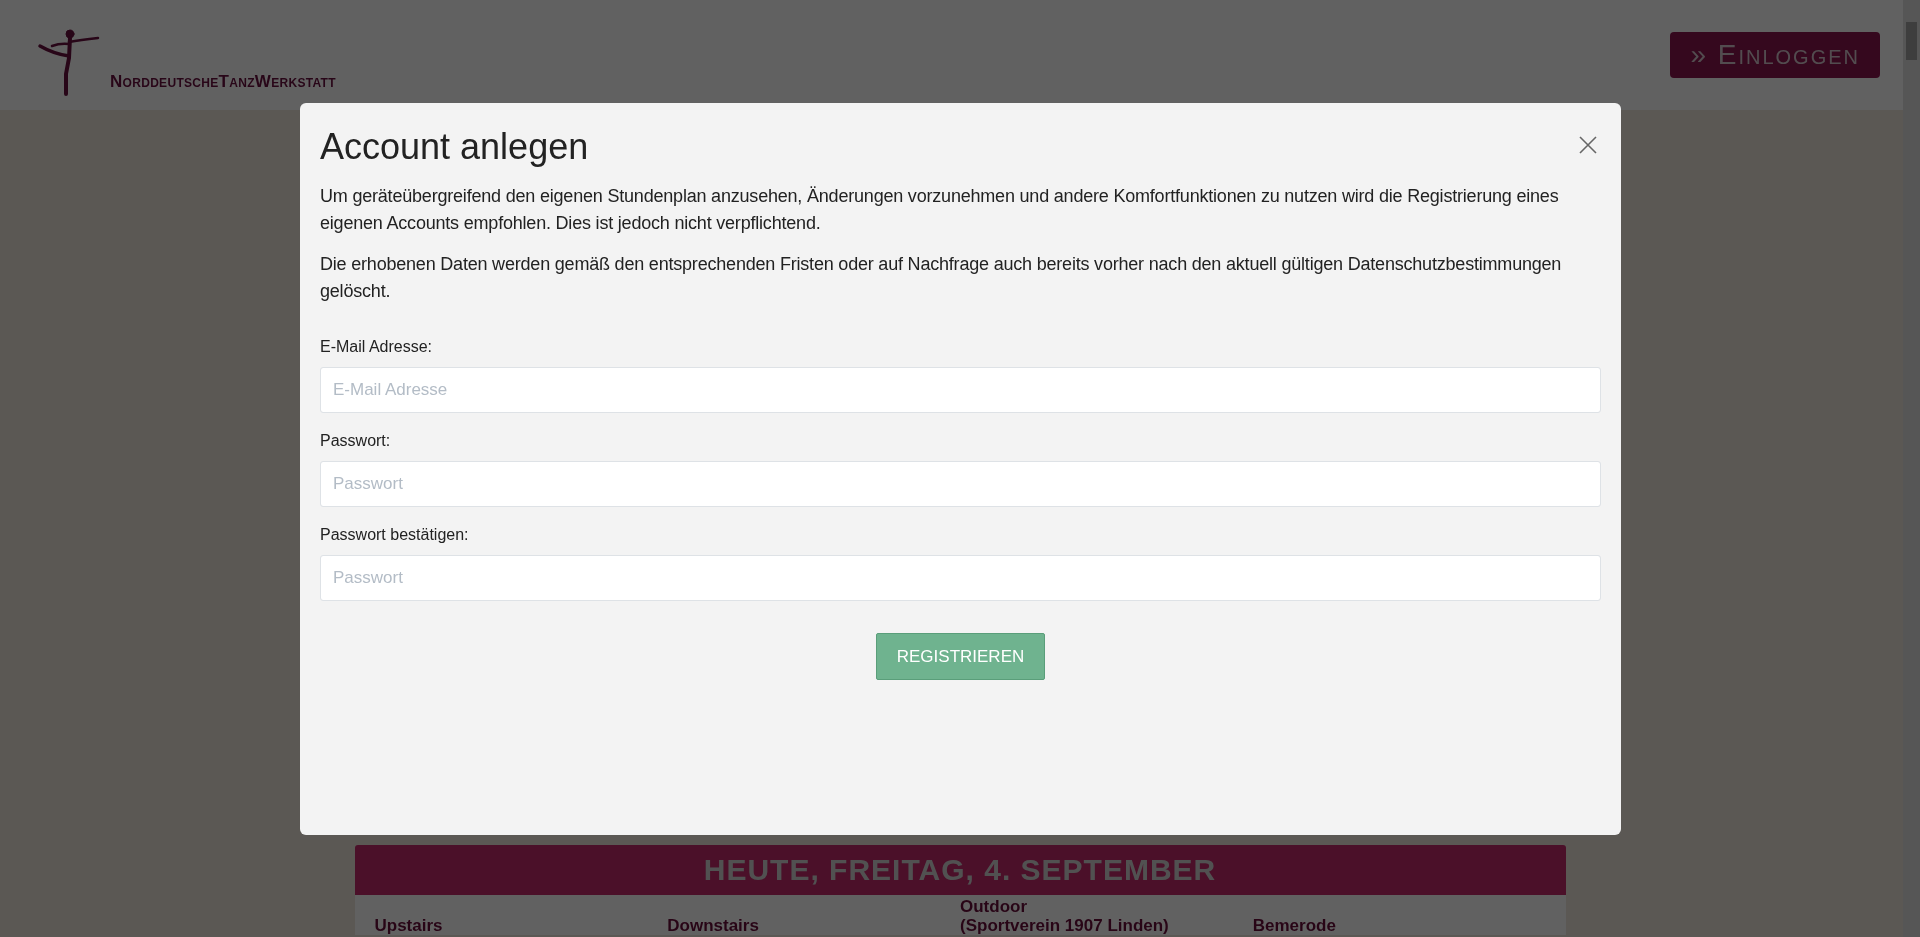  I want to click on login-button: » Einloggen, so click(1775, 55).